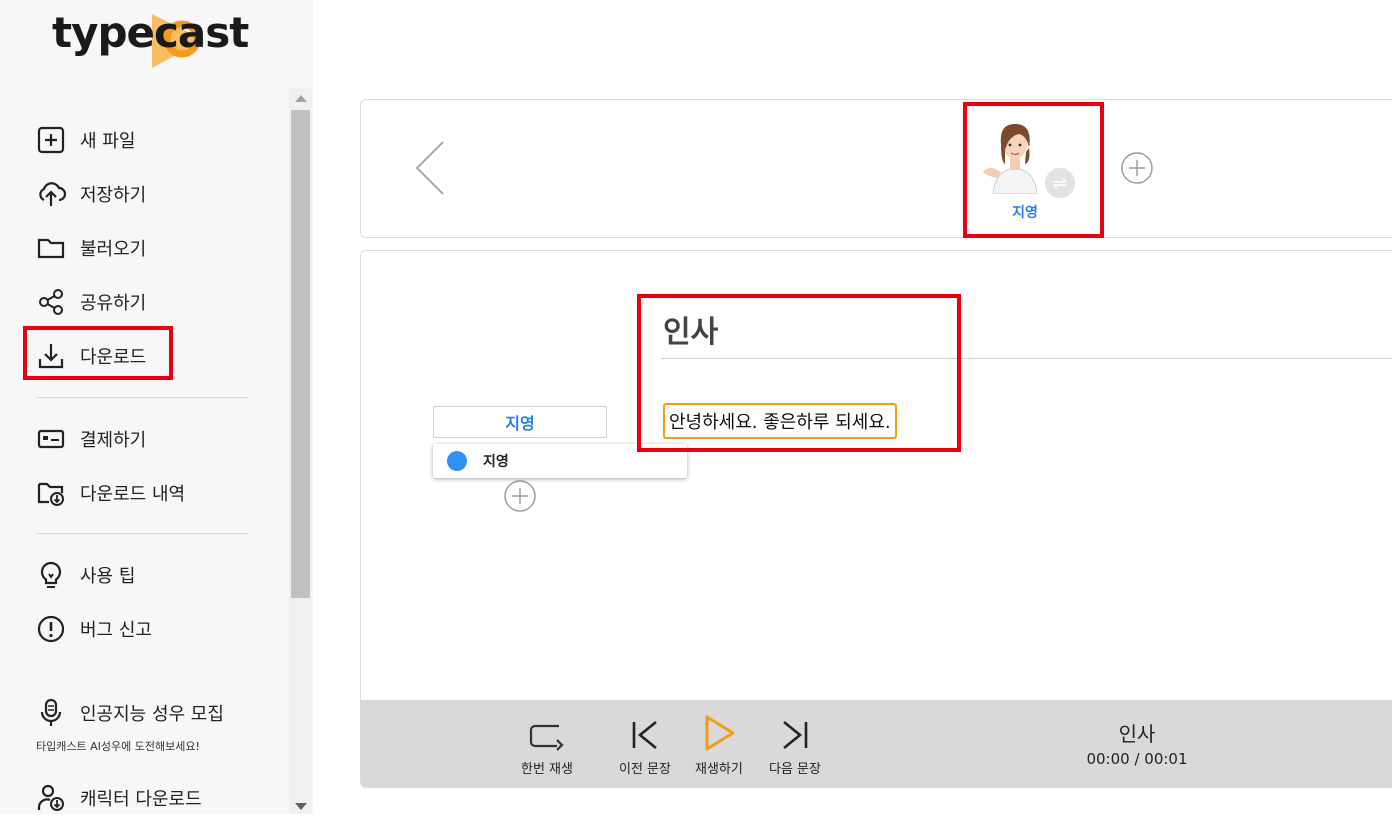 The width and height of the screenshot is (1392, 816). Describe the element at coordinates (1026, 358) in the screenshot. I see `title-divider` at that location.